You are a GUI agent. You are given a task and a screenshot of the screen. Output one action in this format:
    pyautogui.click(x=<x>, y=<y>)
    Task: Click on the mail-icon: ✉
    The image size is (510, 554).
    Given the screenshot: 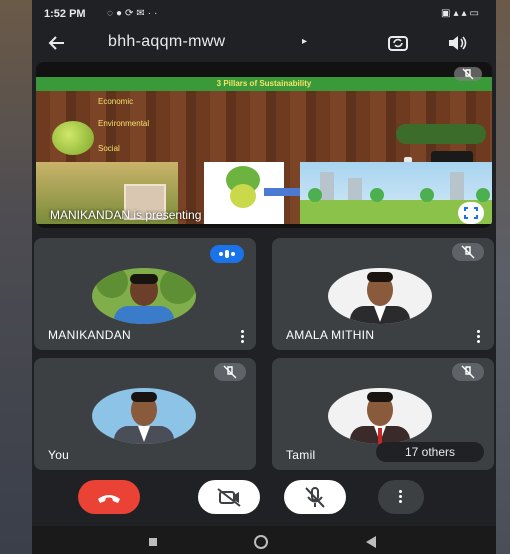 What is the action you would take?
    pyautogui.click(x=142, y=13)
    